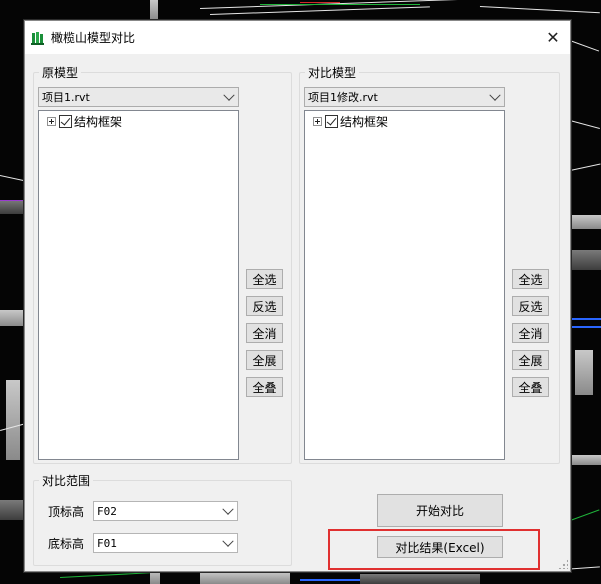 Image resolution: width=601 pixels, height=584 pixels. I want to click on compare-collapse-all-button: 全叠, so click(530, 387).